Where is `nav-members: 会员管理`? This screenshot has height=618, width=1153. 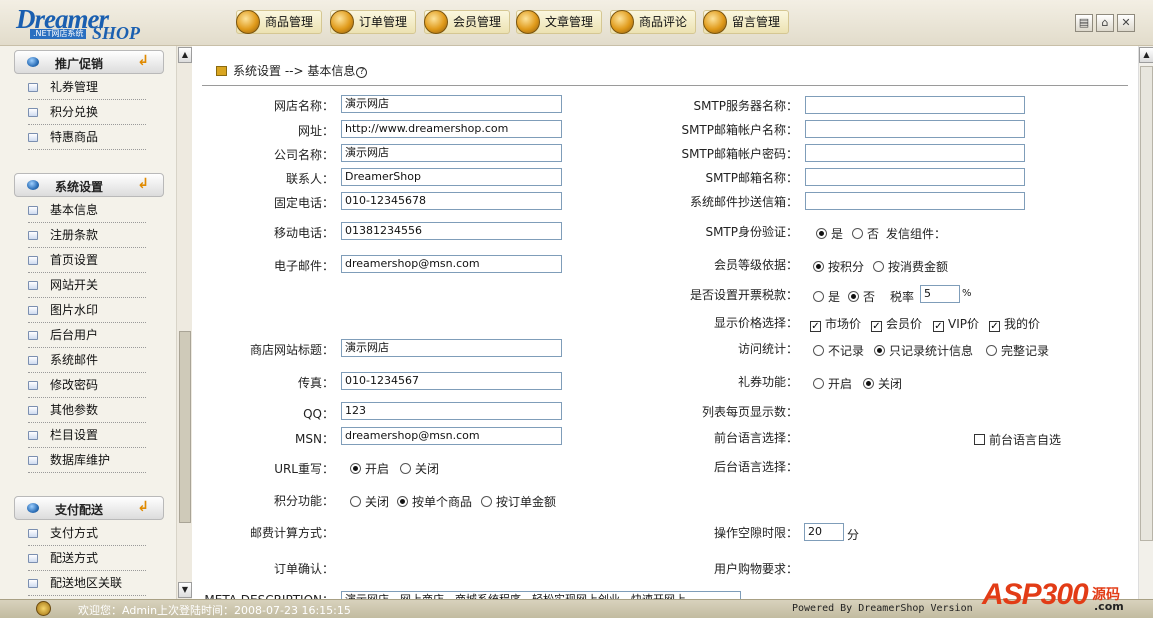 nav-members: 会员管理 is located at coordinates (467, 22).